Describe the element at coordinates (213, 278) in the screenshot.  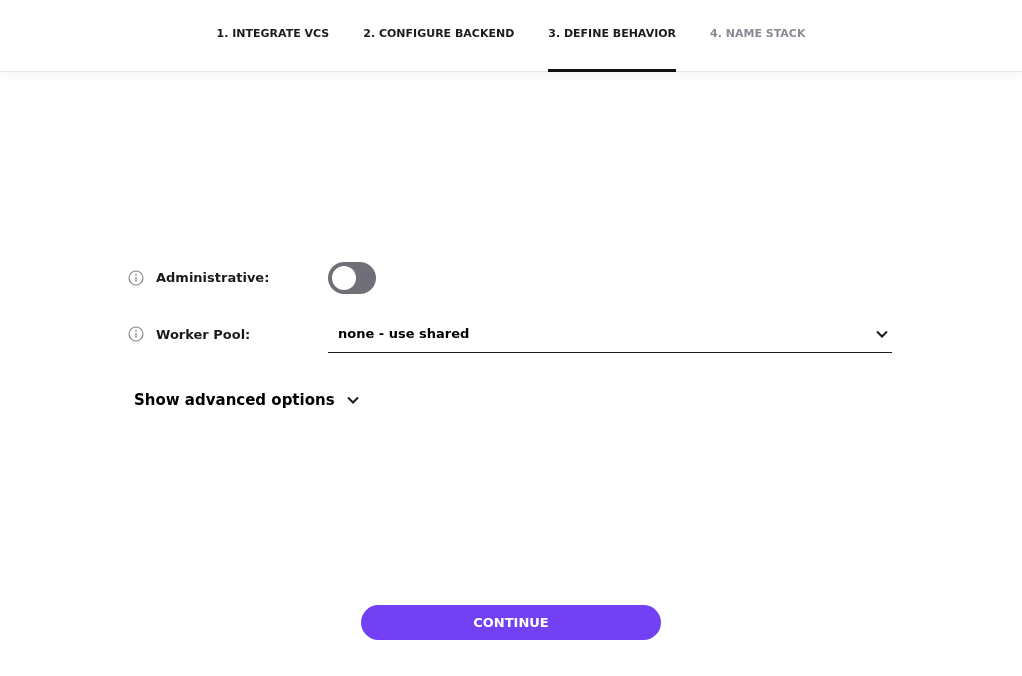
I see `field-label: Administrative:` at that location.